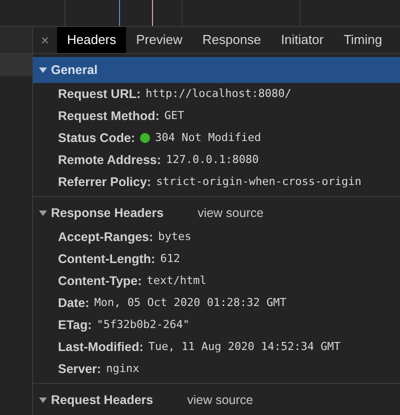  What do you see at coordinates (97, 138) in the screenshot?
I see `header-name: Status Code:` at bounding box center [97, 138].